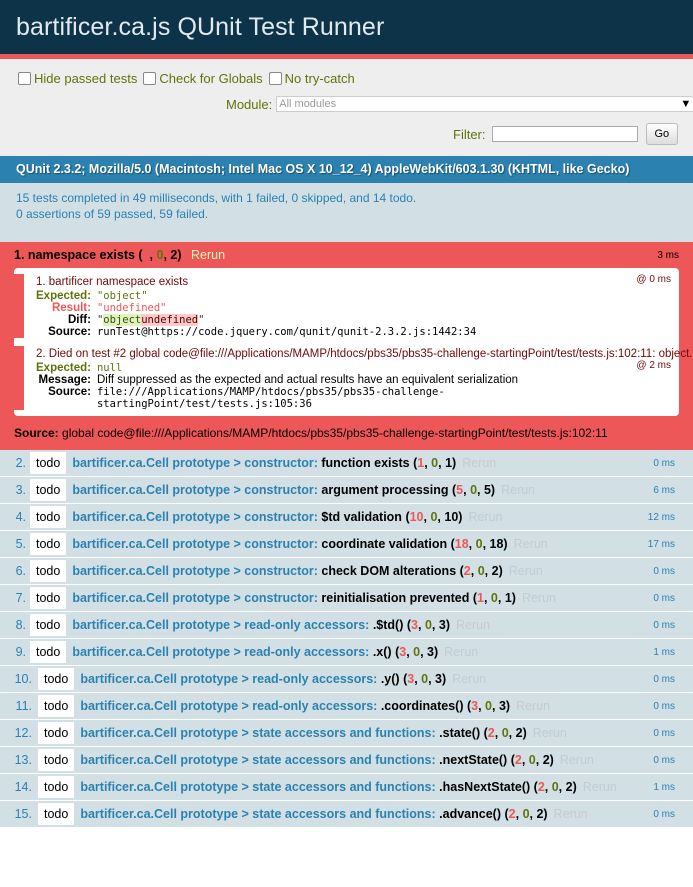 The image size is (693, 887). I want to click on test-name: .state(), so click(459, 733).